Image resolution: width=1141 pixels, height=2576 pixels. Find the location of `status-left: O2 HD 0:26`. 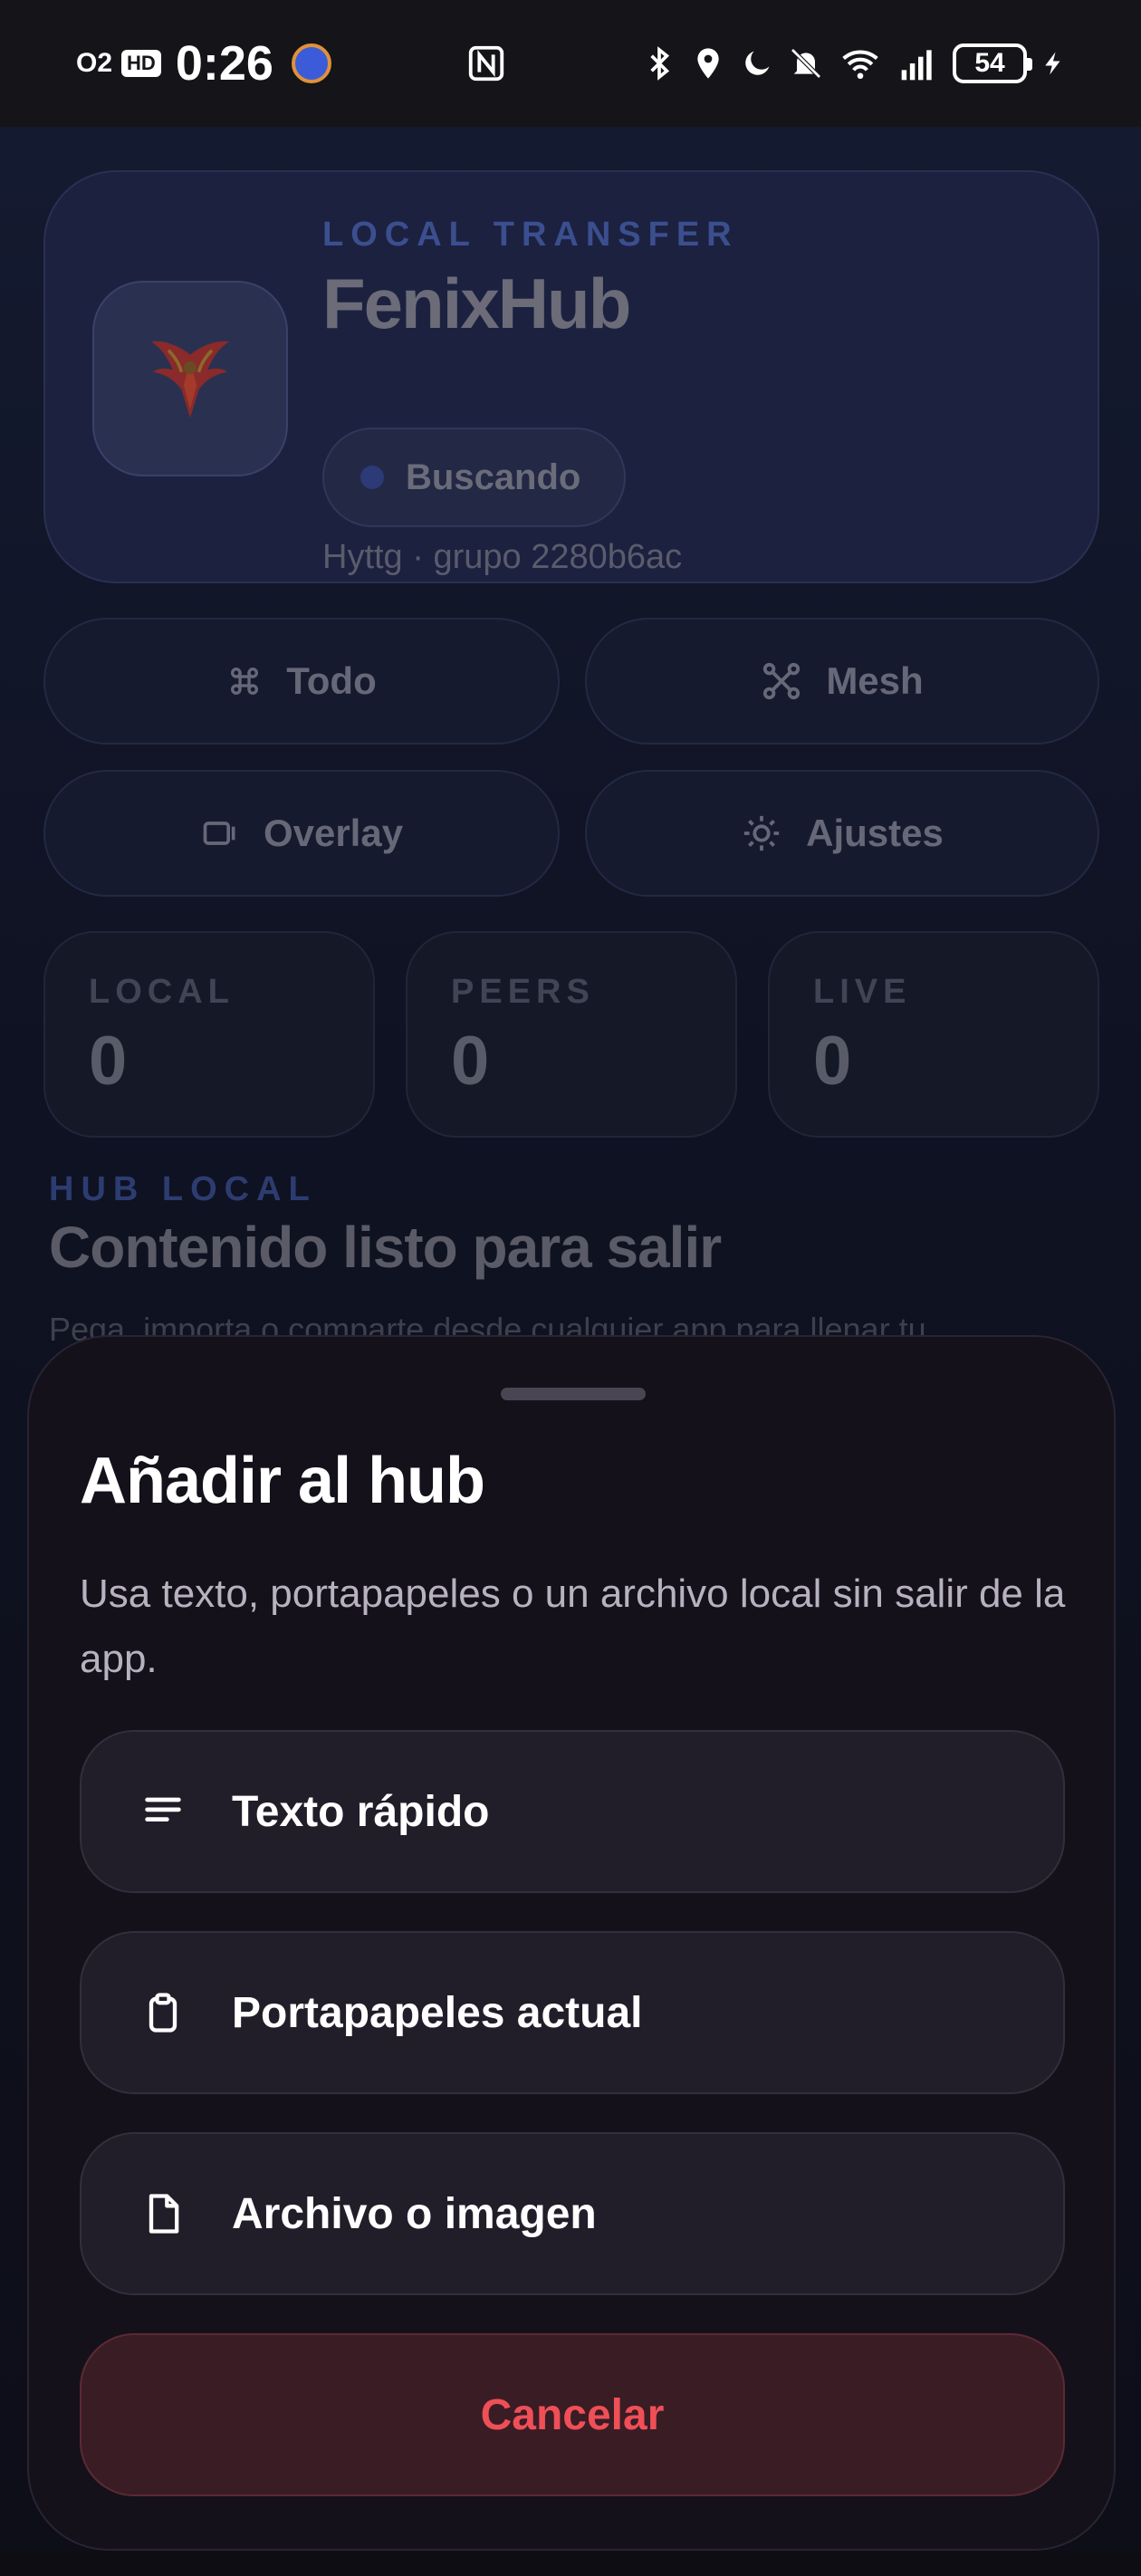

status-left: O2 HD 0:26 is located at coordinates (203, 63).